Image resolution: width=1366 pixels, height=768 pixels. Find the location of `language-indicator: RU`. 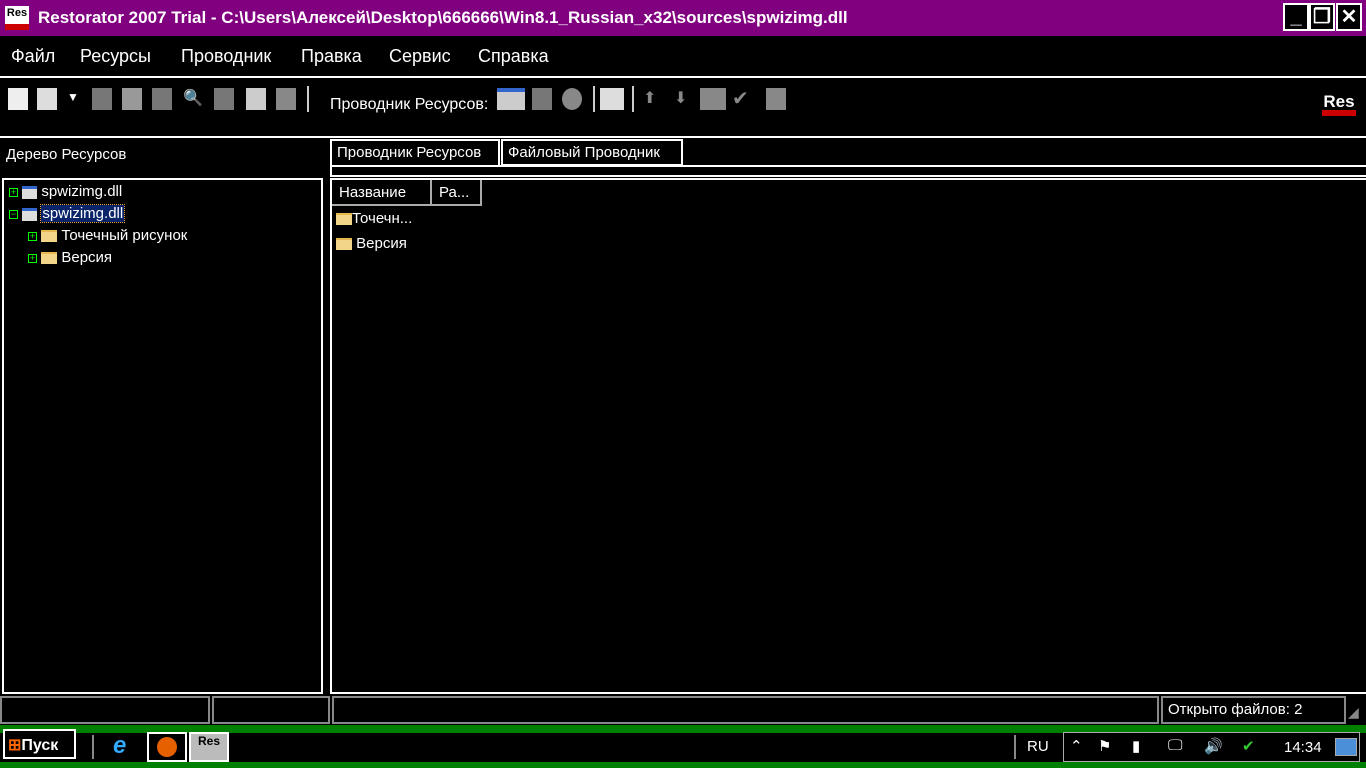

language-indicator: RU is located at coordinates (1038, 746).